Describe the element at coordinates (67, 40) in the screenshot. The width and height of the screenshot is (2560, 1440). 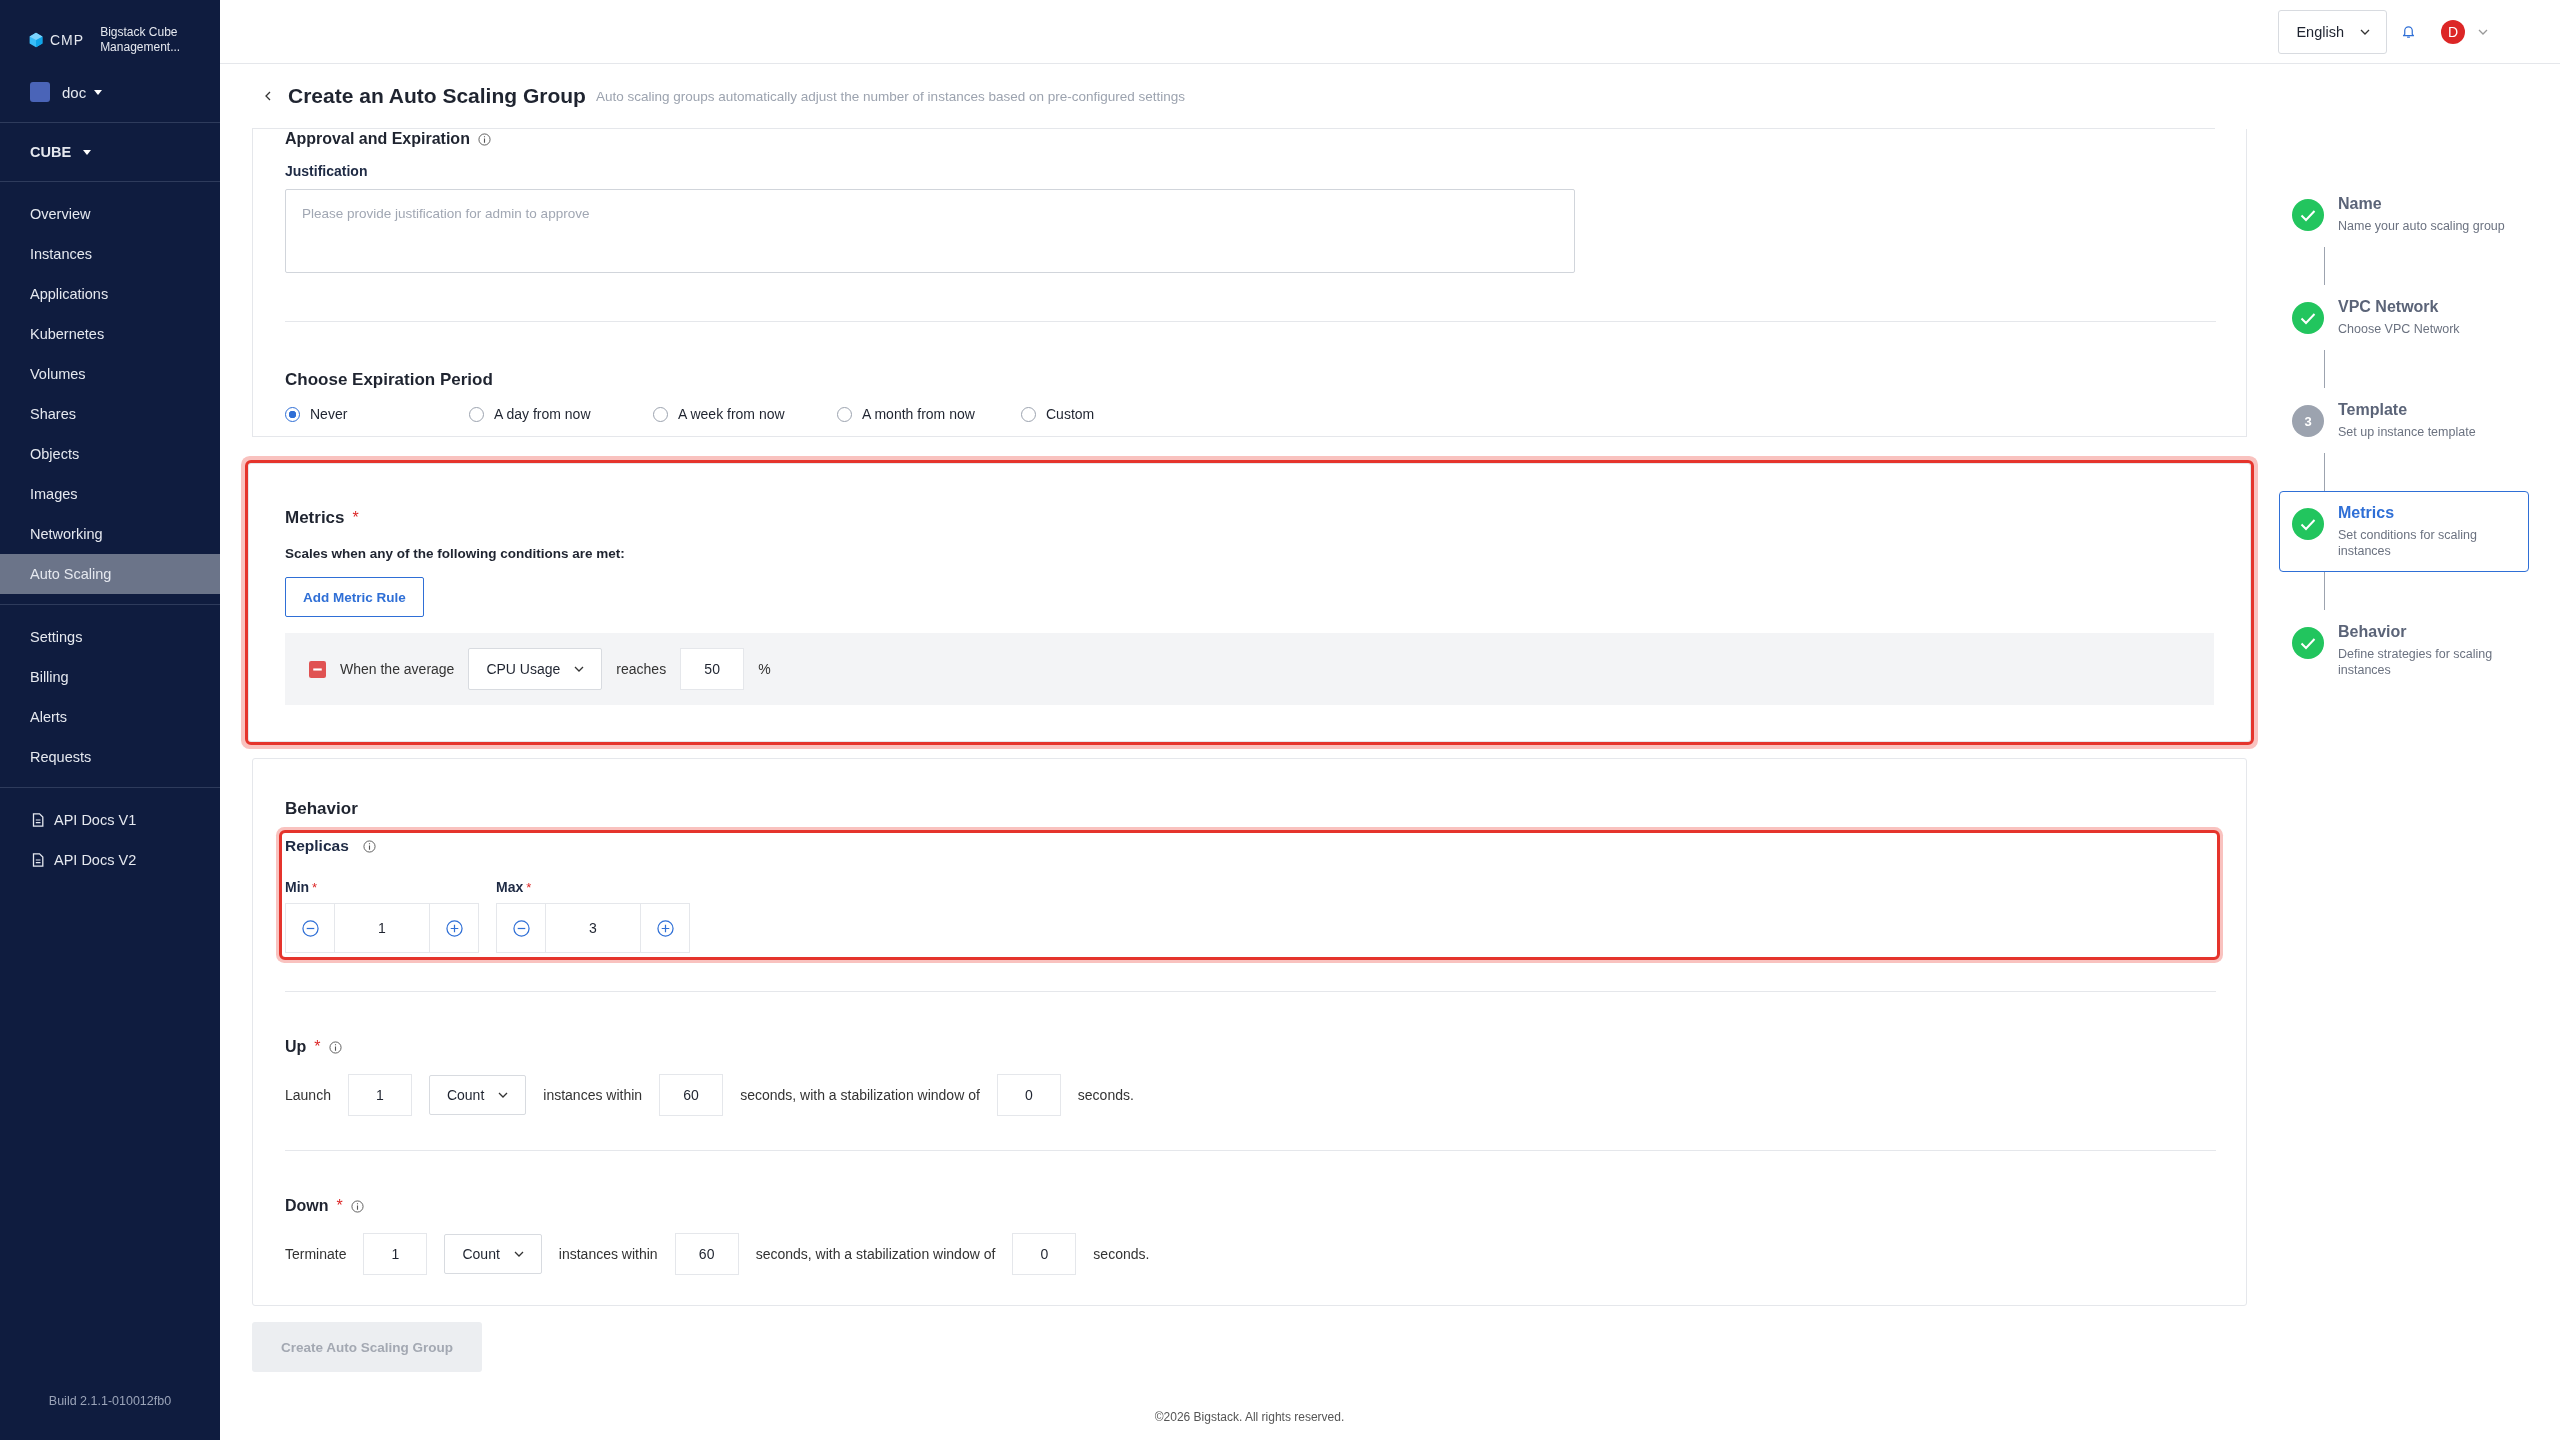
I see `brand-name: CMP` at that location.